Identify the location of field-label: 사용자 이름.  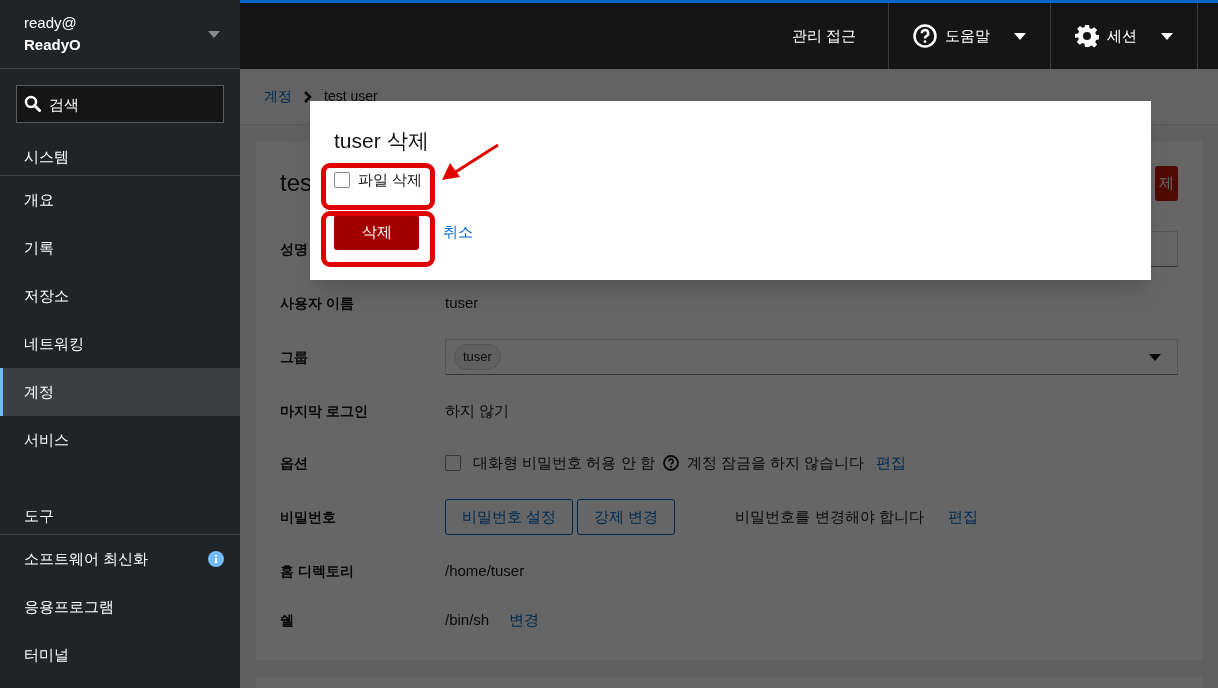
(317, 303).